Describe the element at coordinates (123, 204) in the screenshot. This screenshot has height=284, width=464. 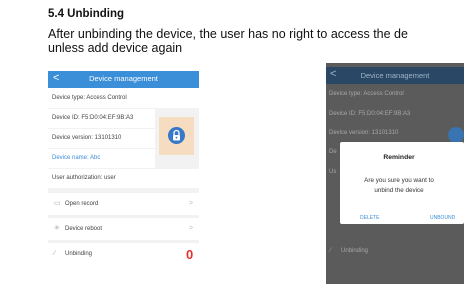
I see `open-record-item: ▭ Open record >` at that location.